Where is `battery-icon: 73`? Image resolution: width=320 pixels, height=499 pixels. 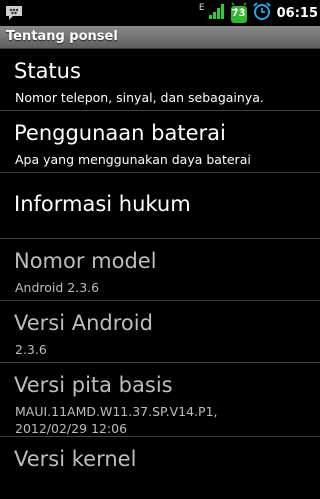
battery-icon: 73 is located at coordinates (239, 13).